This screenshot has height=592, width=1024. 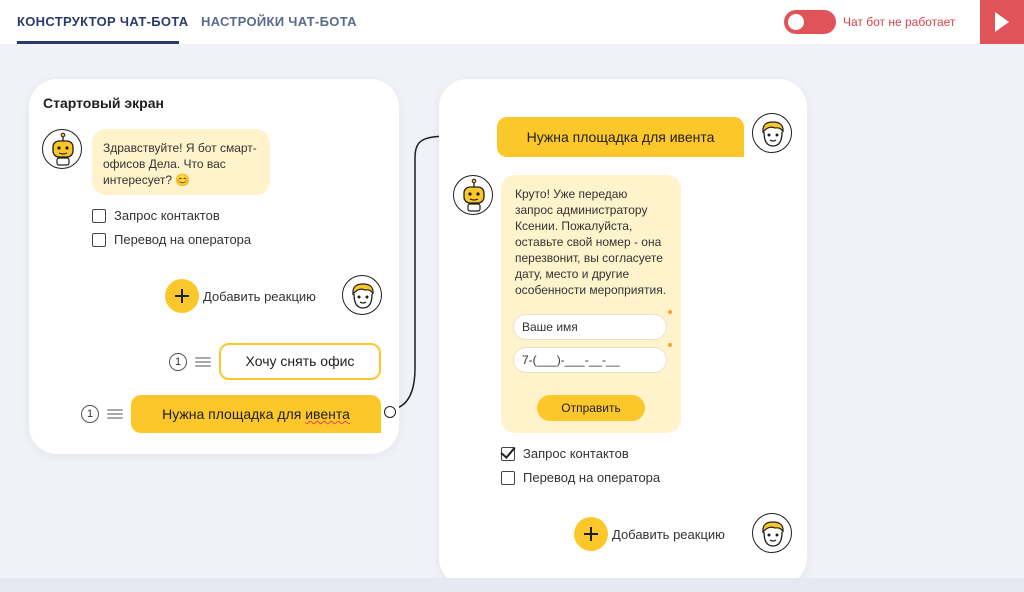 What do you see at coordinates (620, 137) in the screenshot?
I see `user-message-bubble: Нужна площадка для ивента` at bounding box center [620, 137].